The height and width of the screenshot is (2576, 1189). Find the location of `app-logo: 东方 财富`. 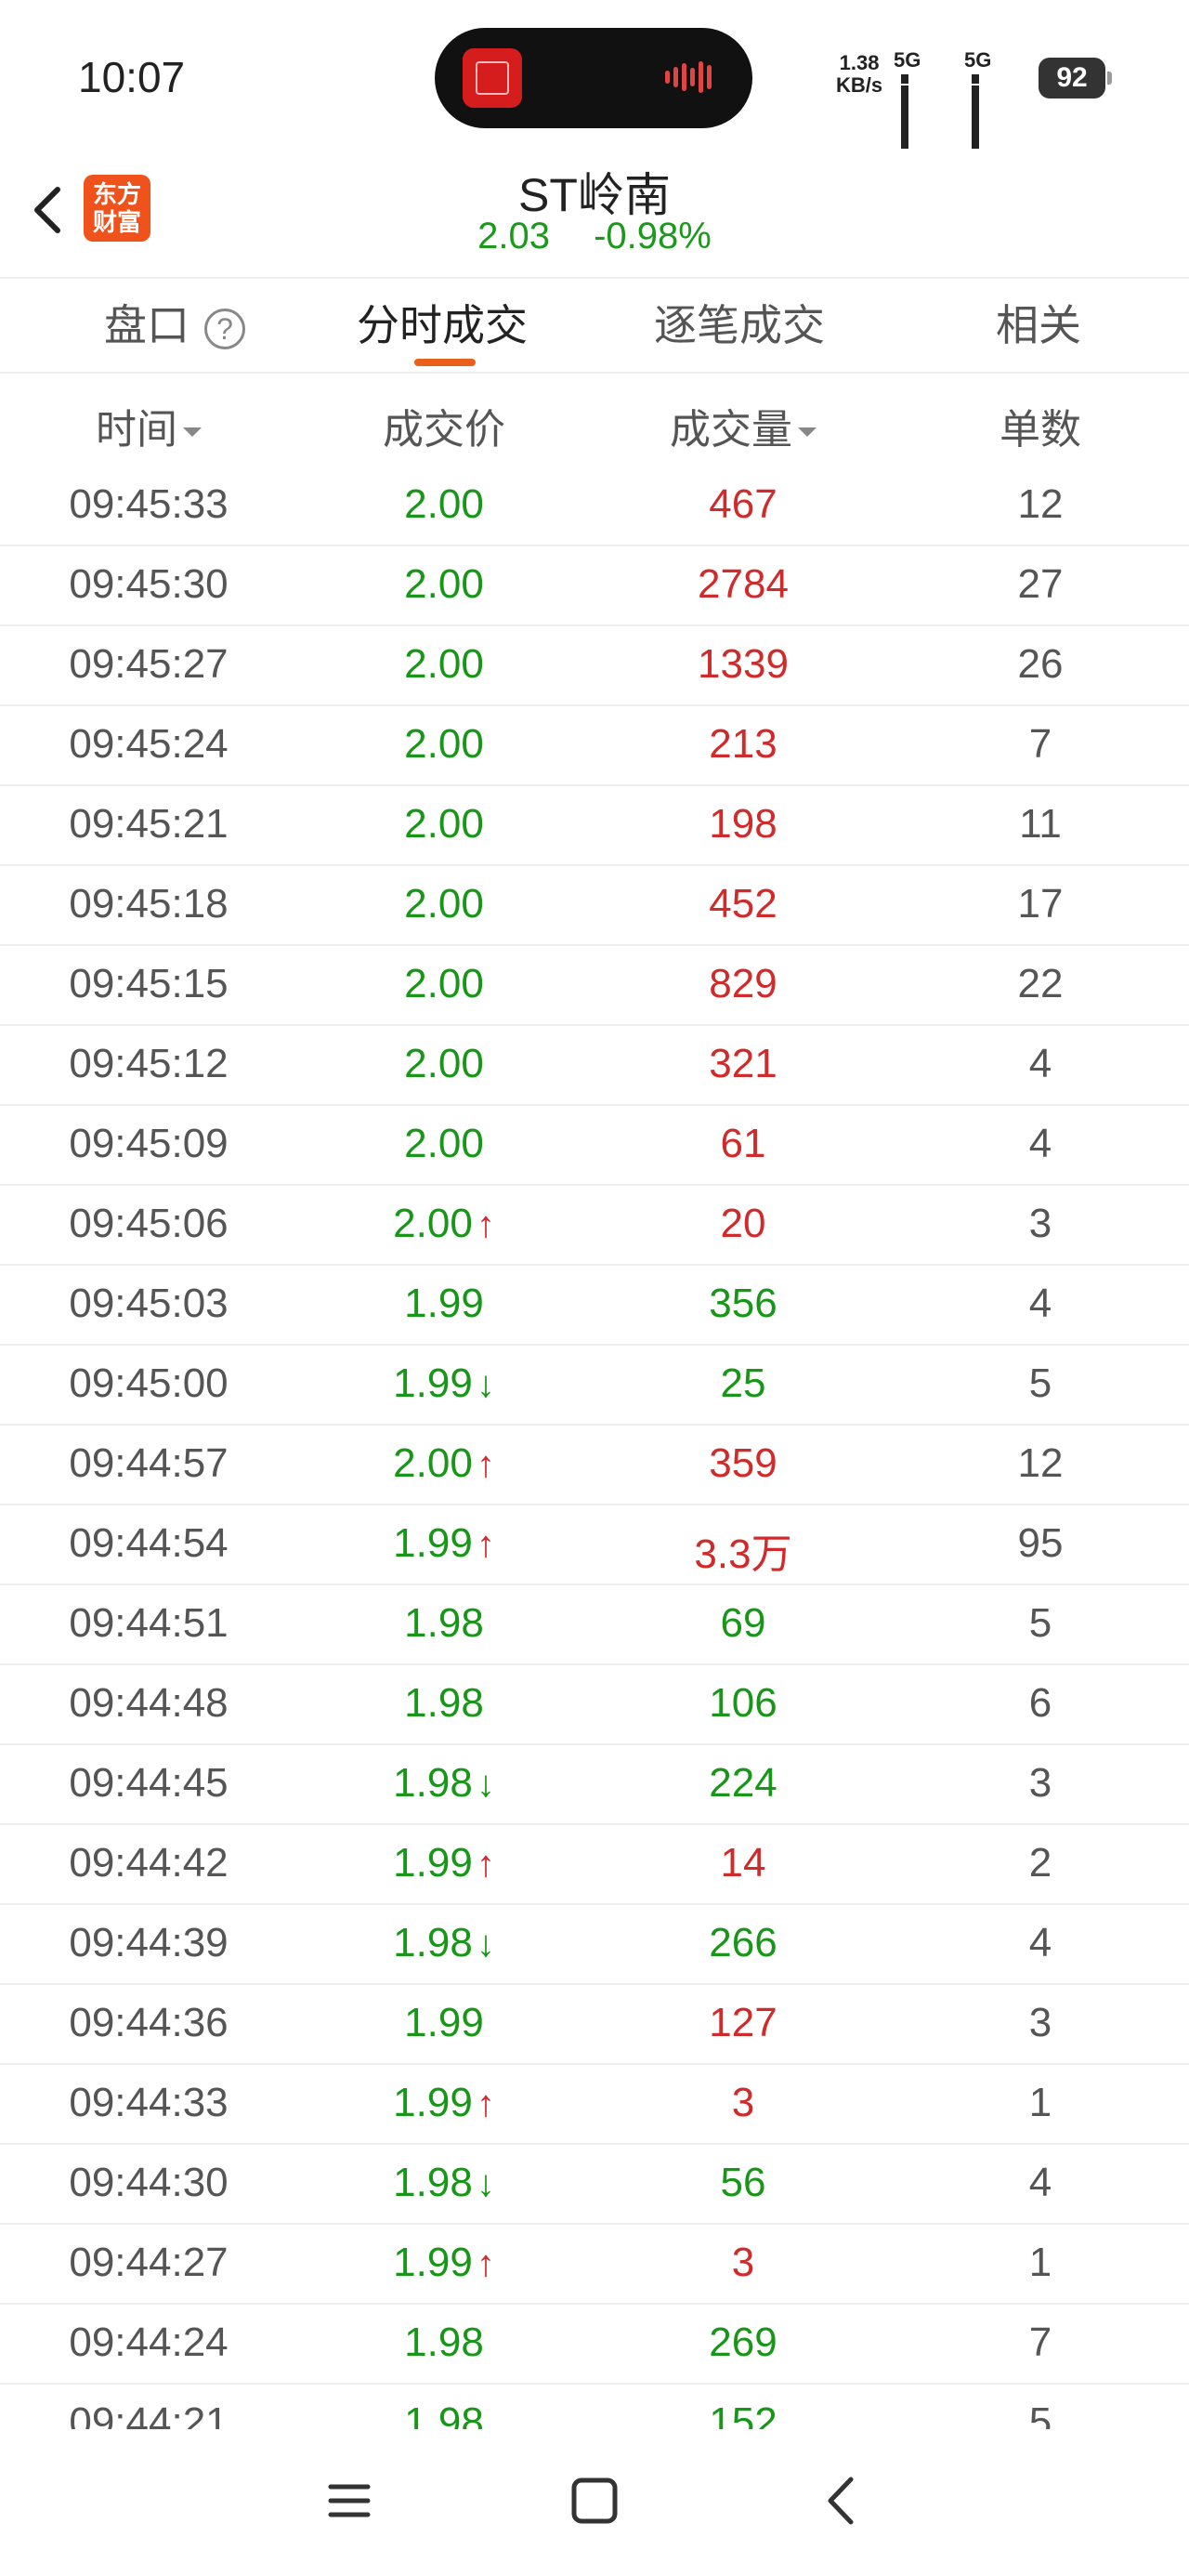

app-logo: 东方 财富 is located at coordinates (117, 208).